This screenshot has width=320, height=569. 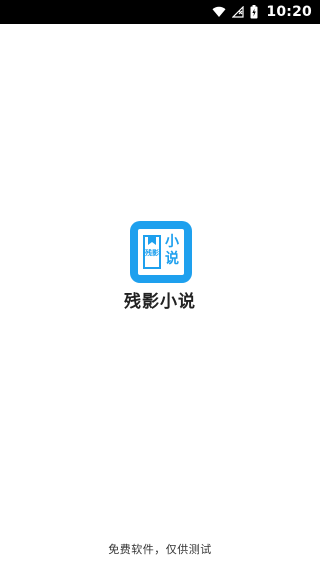 I want to click on battery-charging-icon, so click(x=254, y=12).